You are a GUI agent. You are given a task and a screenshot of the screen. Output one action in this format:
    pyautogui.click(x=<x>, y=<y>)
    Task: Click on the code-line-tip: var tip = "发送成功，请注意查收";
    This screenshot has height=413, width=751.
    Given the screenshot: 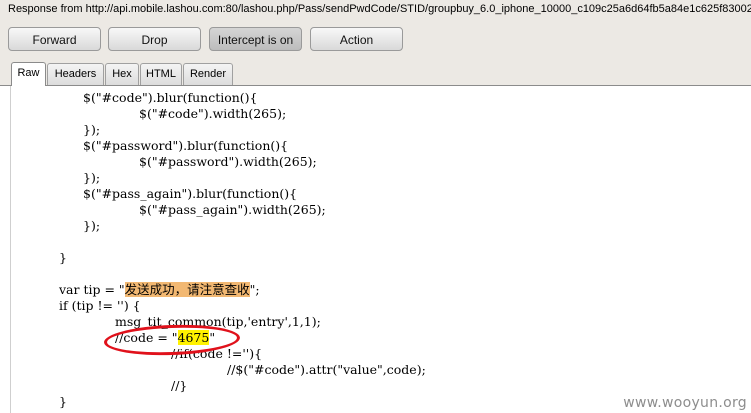 What is the action you would take?
    pyautogui.click(x=159, y=290)
    